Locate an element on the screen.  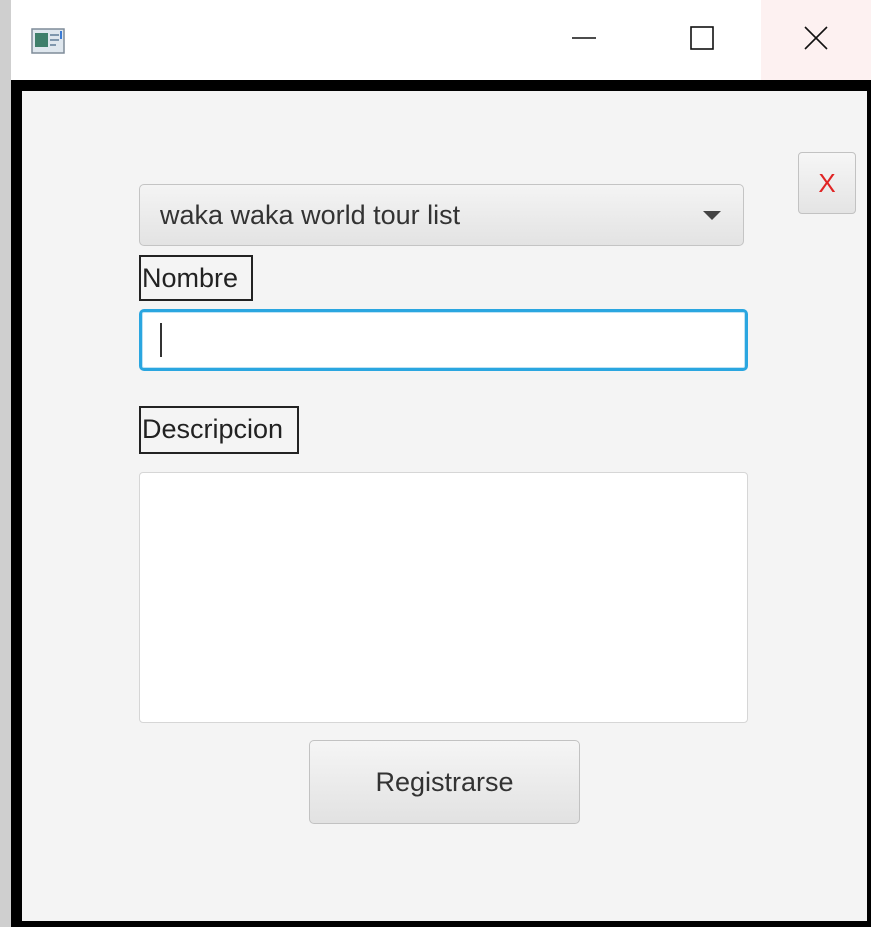
description-label: Descripcion is located at coordinates (219, 430).